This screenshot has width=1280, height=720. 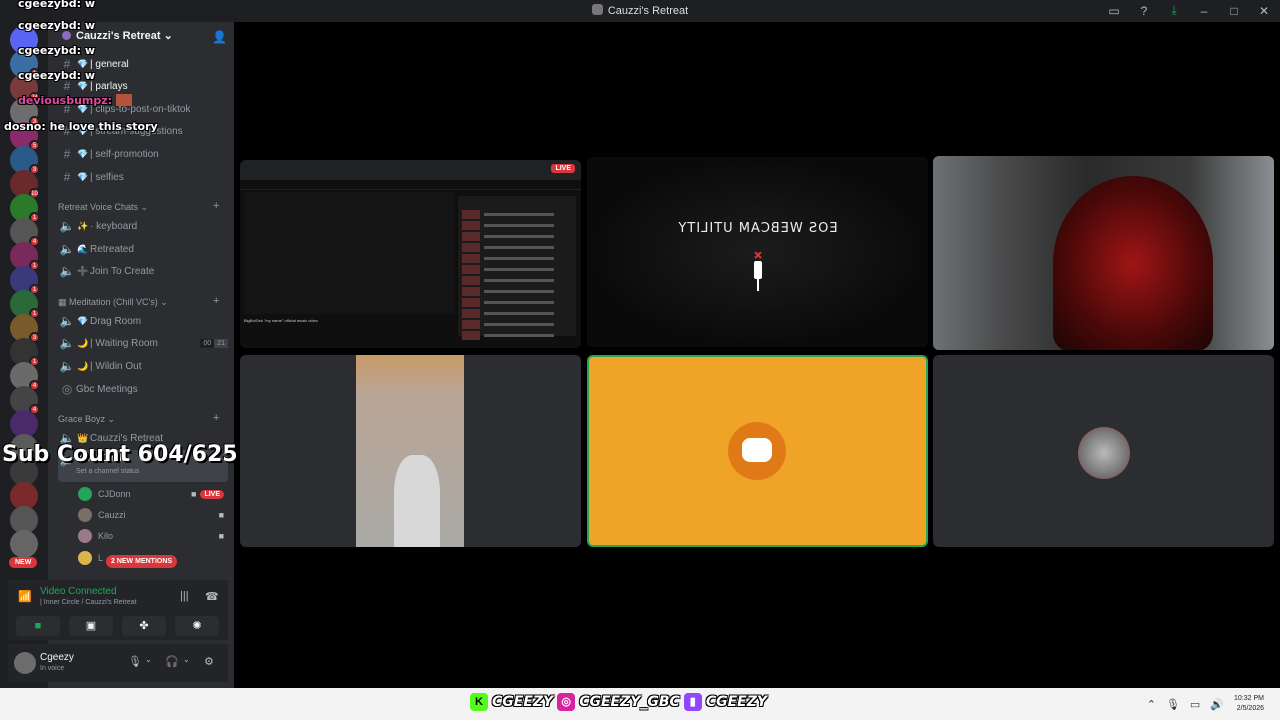 What do you see at coordinates (23, 562) in the screenshot?
I see `new-pill: NEW` at bounding box center [23, 562].